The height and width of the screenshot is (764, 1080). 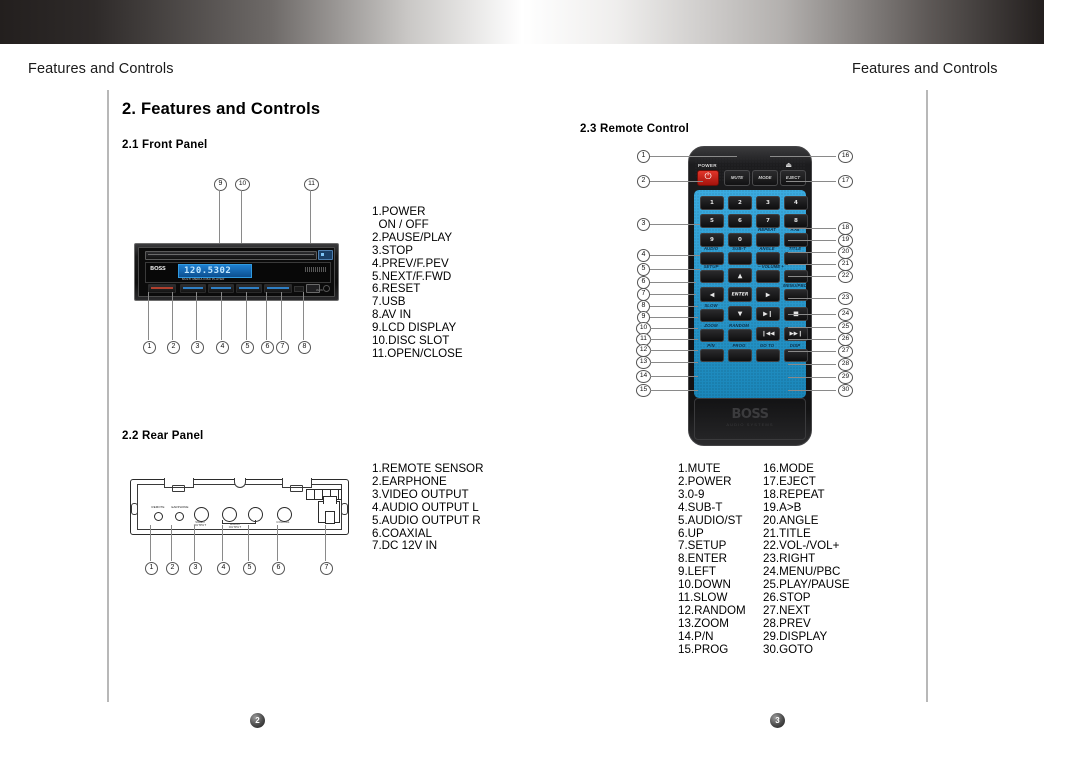 I want to click on remote-label-angle: ANGLE, so click(x=767, y=248).